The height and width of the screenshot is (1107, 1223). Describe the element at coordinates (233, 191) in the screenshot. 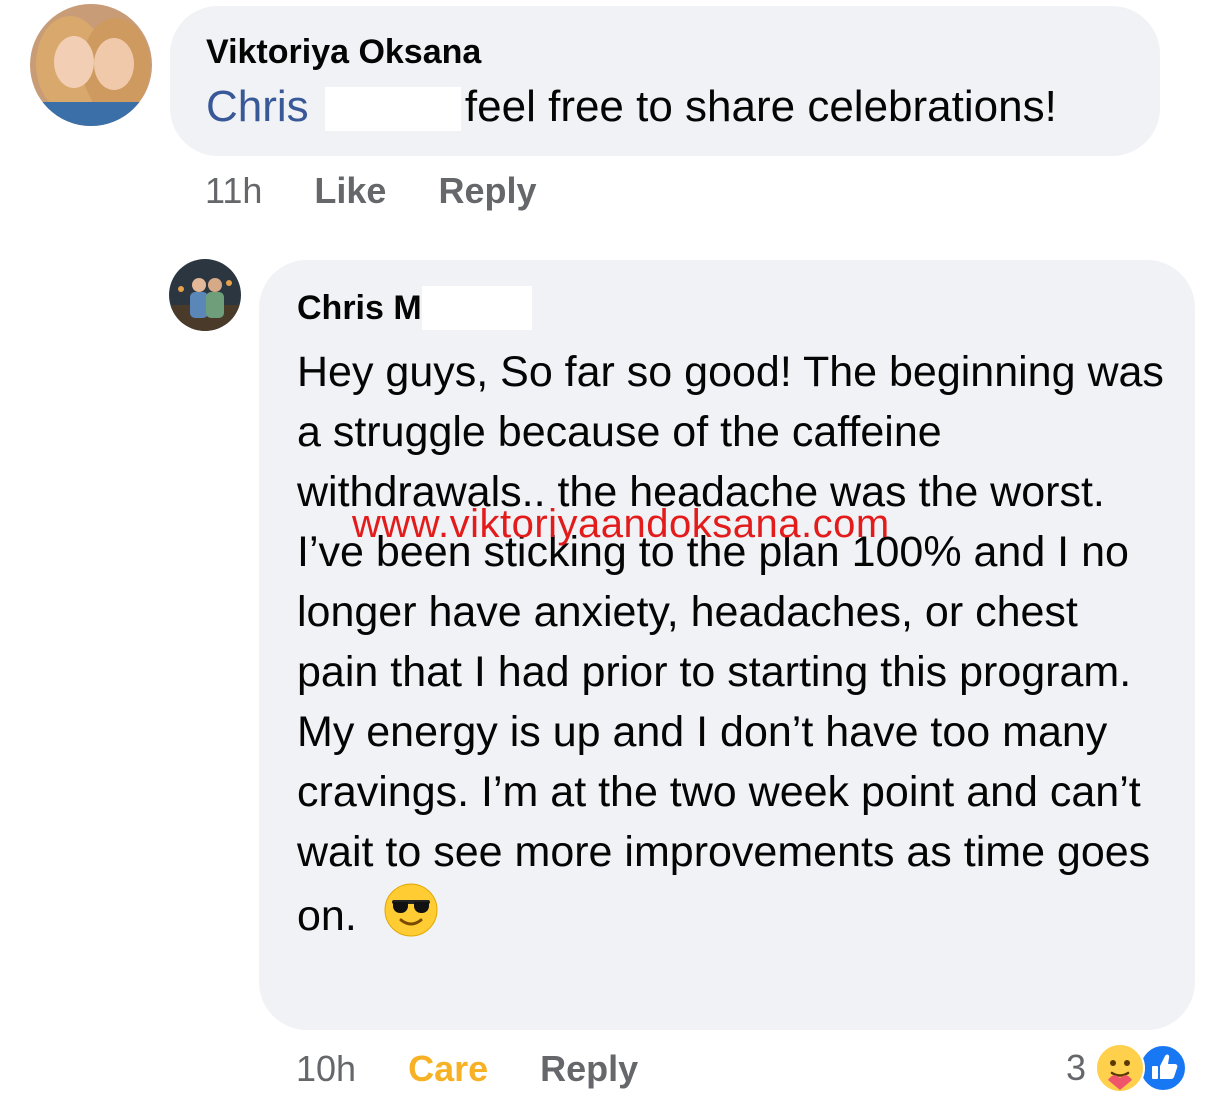

I see `comment-timestamp: 11h` at that location.